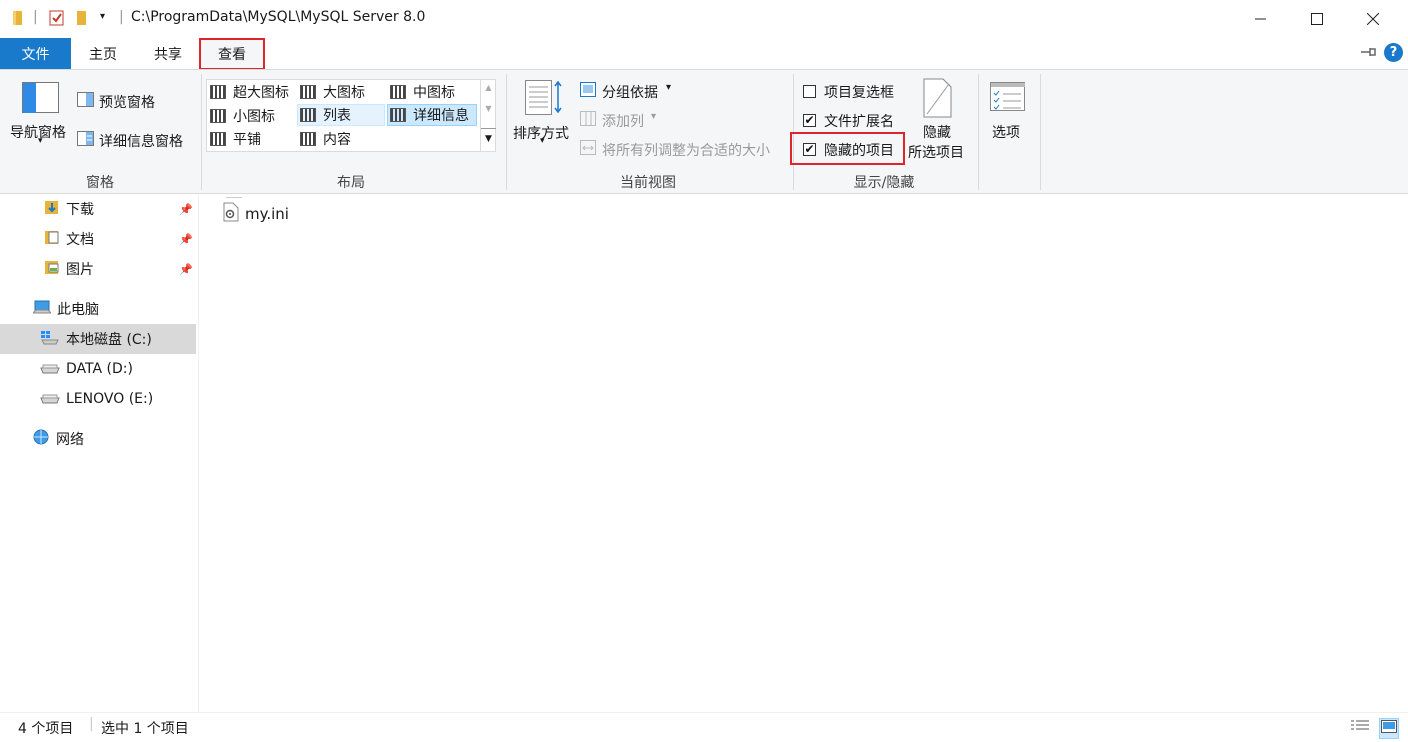  What do you see at coordinates (341, 115) in the screenshot?
I see `layout-list: 列表` at bounding box center [341, 115].